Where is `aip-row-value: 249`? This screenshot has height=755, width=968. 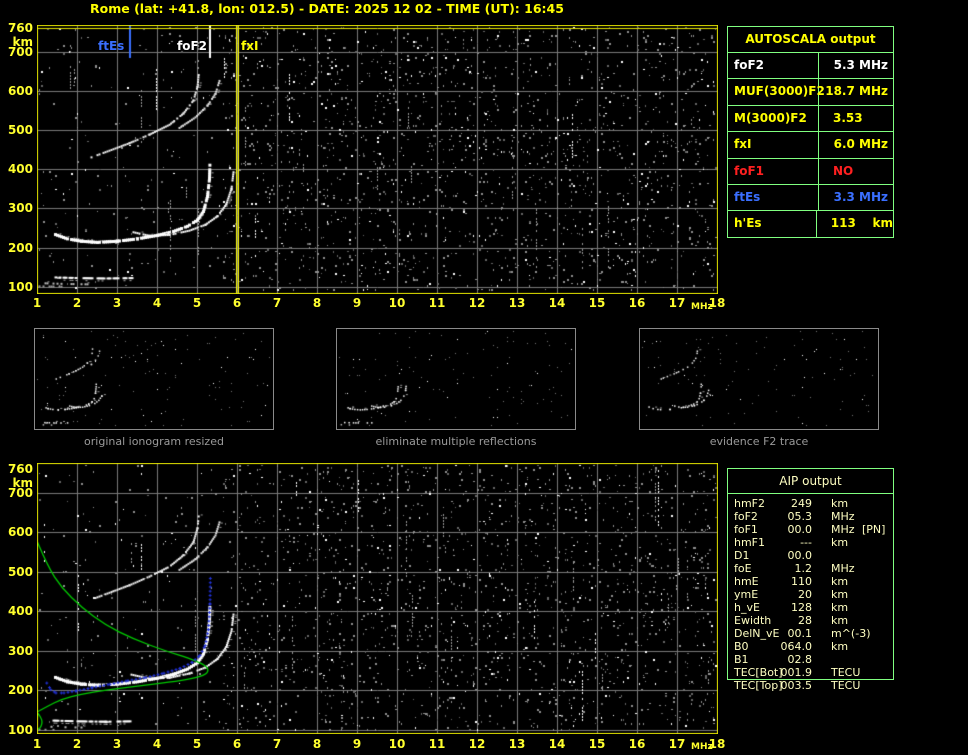
aip-row-value: 249 is located at coordinates (801, 503).